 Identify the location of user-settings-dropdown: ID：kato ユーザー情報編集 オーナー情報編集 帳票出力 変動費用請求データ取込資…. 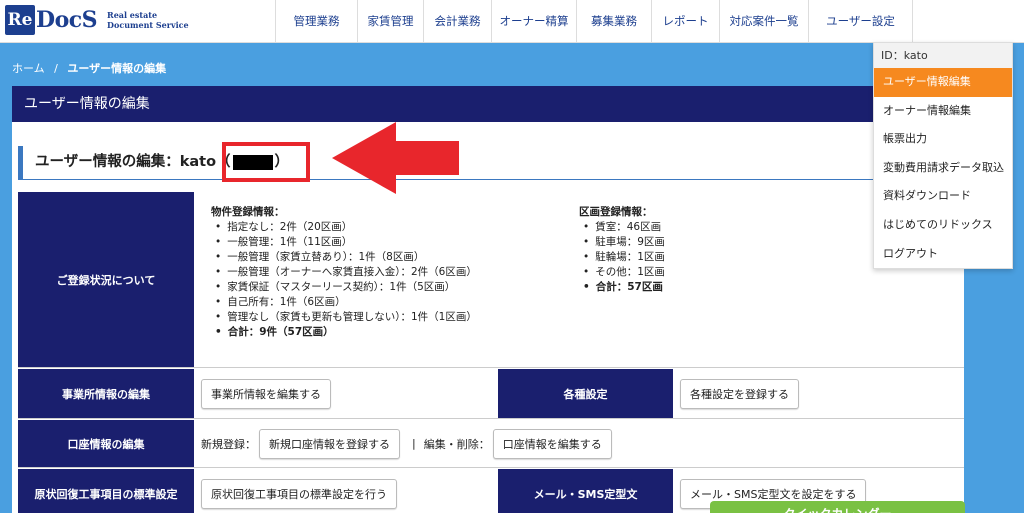
(943, 156).